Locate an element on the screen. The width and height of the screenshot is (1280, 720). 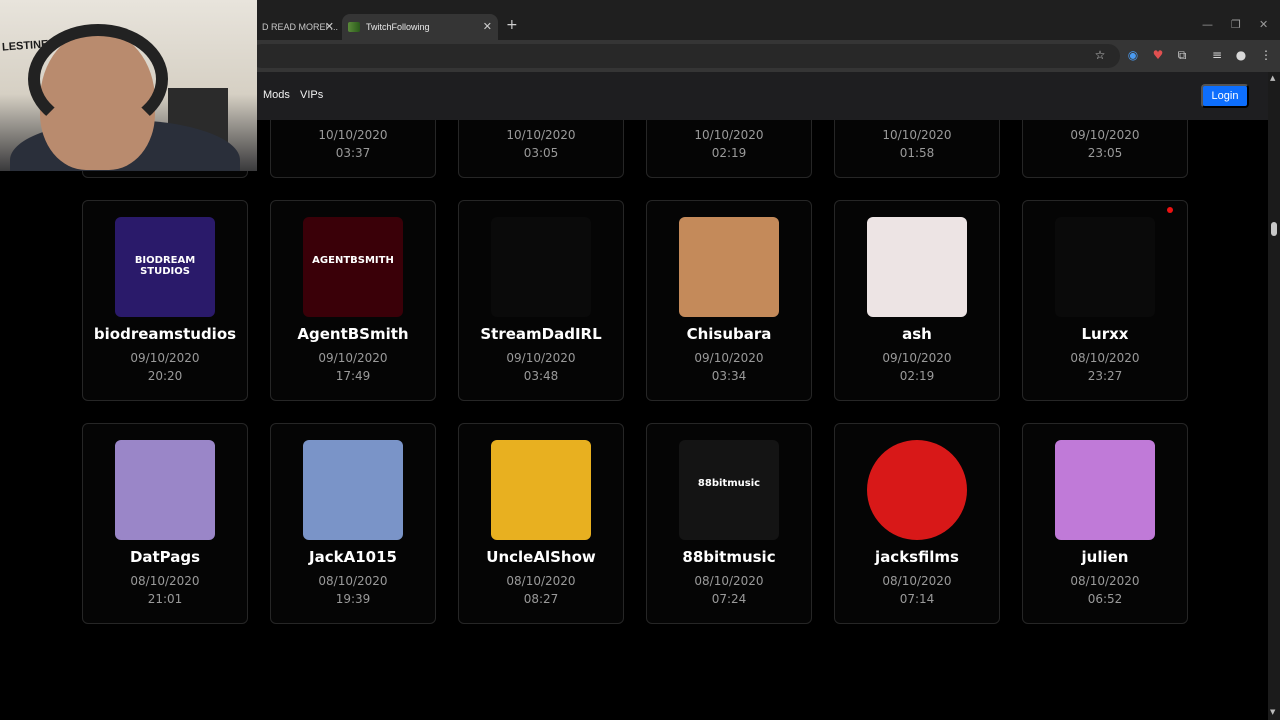
close-window-icon: ✕ is located at coordinates (1263, 24).